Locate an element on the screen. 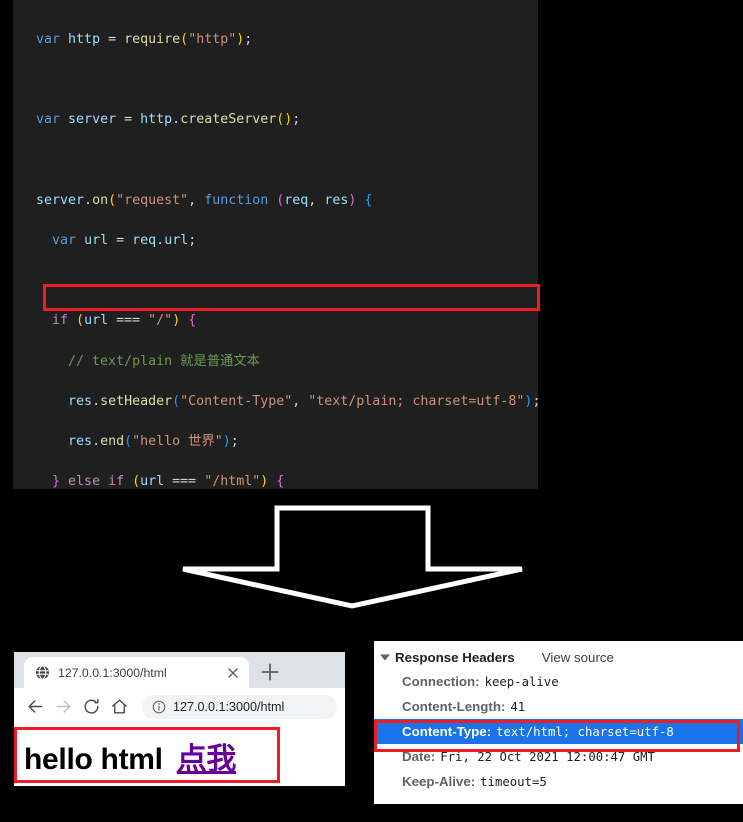 The image size is (743, 822). forward-button is located at coordinates (63, 707).